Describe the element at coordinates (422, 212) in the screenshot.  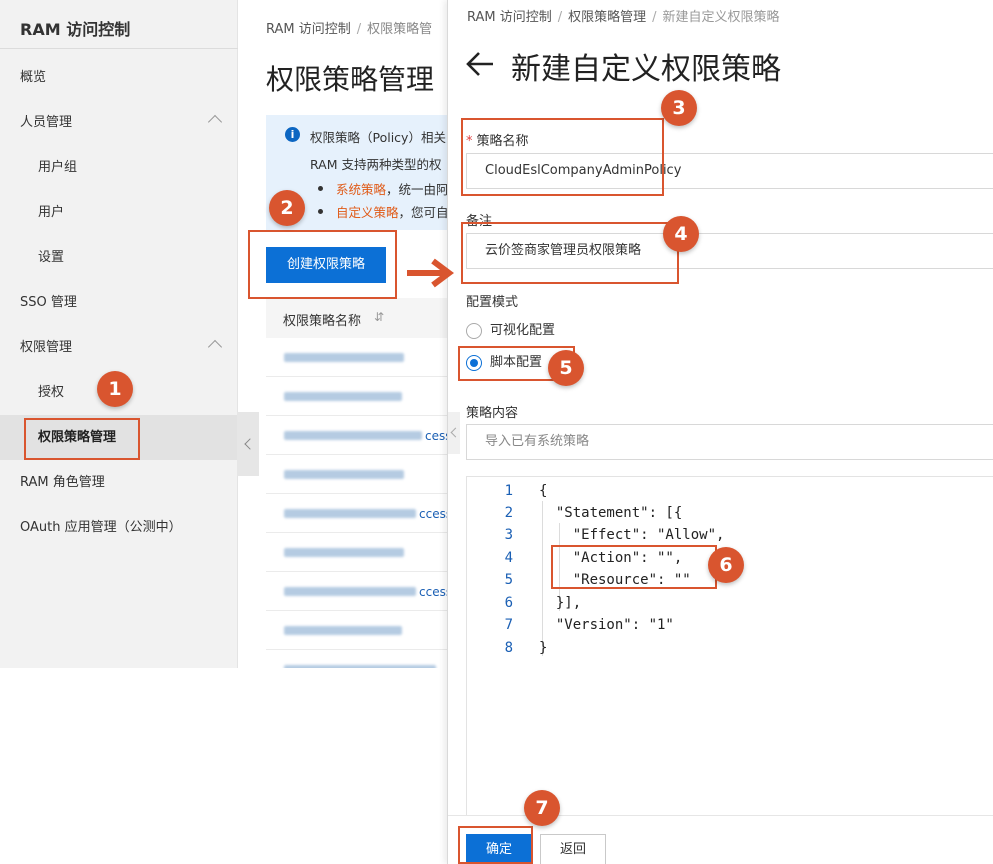
I see `info-text: ，您可自` at that location.